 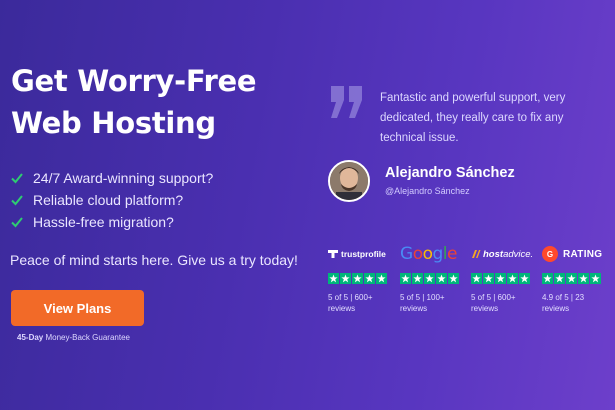 What do you see at coordinates (86, 337) in the screenshot?
I see `guarantee-text: Money-Back Guarantee` at bounding box center [86, 337].